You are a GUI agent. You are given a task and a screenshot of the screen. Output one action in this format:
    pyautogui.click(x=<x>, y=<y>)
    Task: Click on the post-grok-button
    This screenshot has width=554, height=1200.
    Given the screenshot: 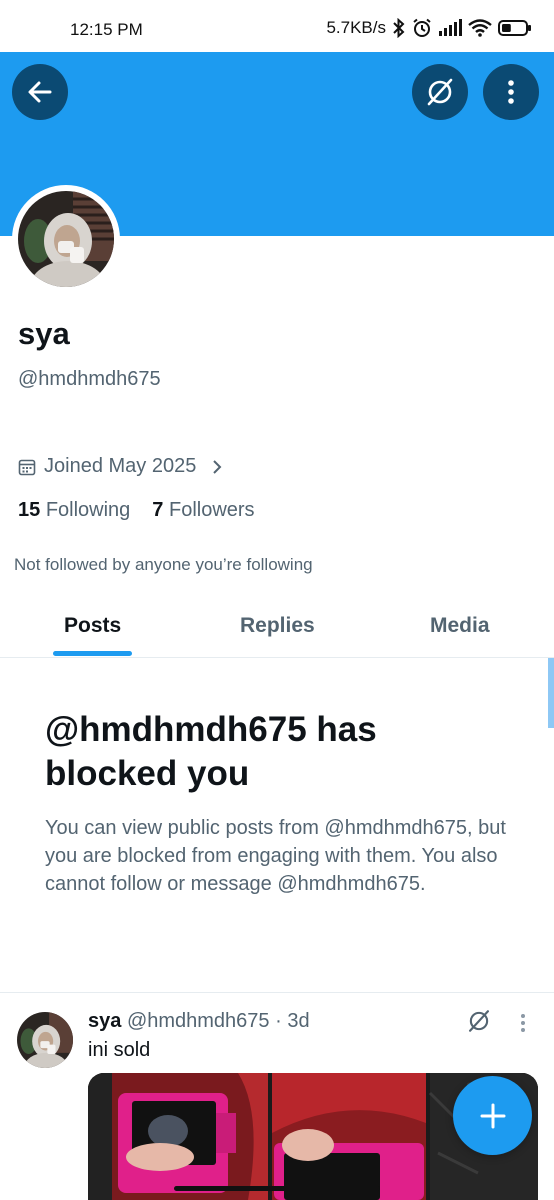 What is the action you would take?
    pyautogui.click(x=479, y=1023)
    